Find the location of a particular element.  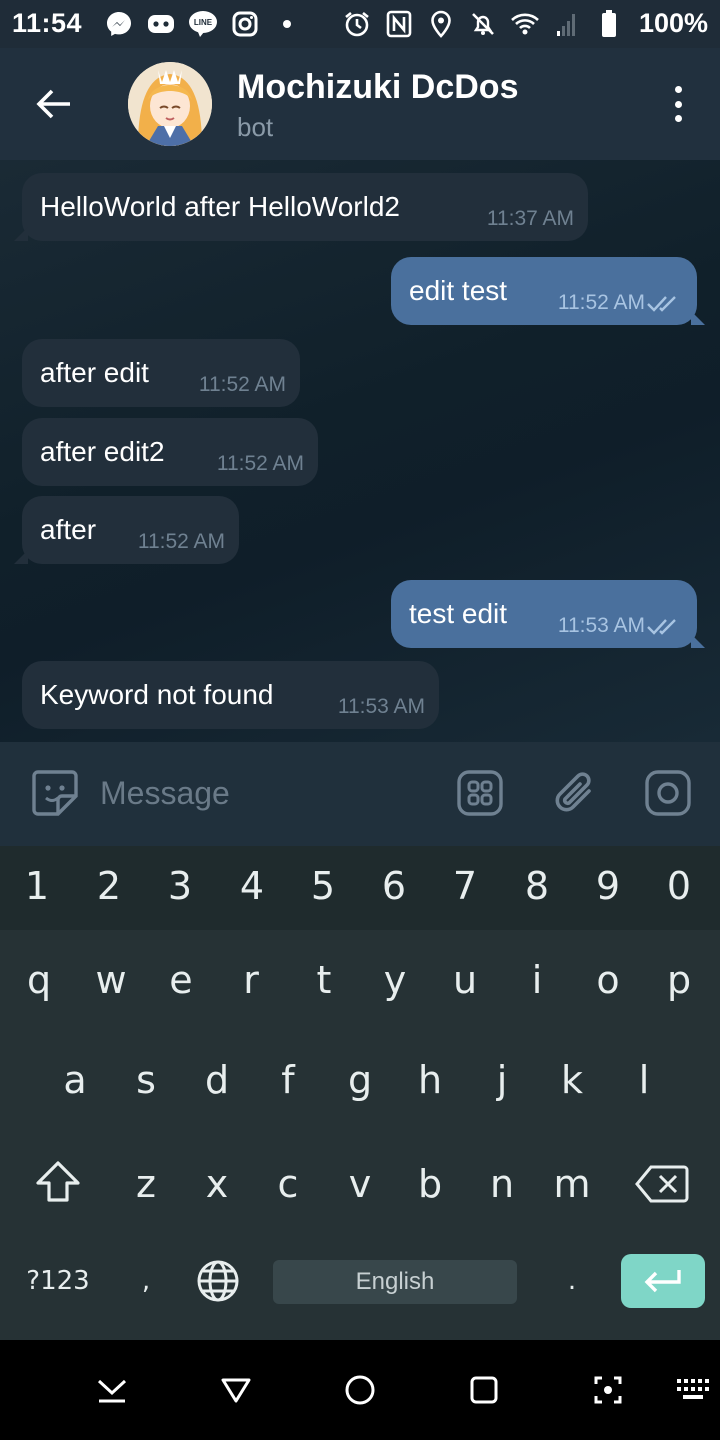

key-b: b is located at coordinates (430, 1184).